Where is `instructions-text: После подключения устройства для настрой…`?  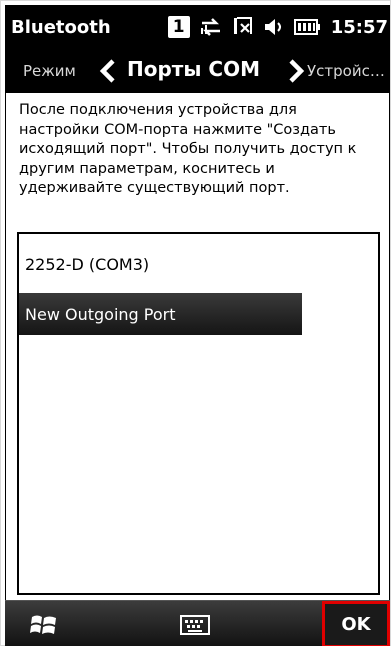
instructions-text: После подключения устройства для настрой… is located at coordinates (188, 149).